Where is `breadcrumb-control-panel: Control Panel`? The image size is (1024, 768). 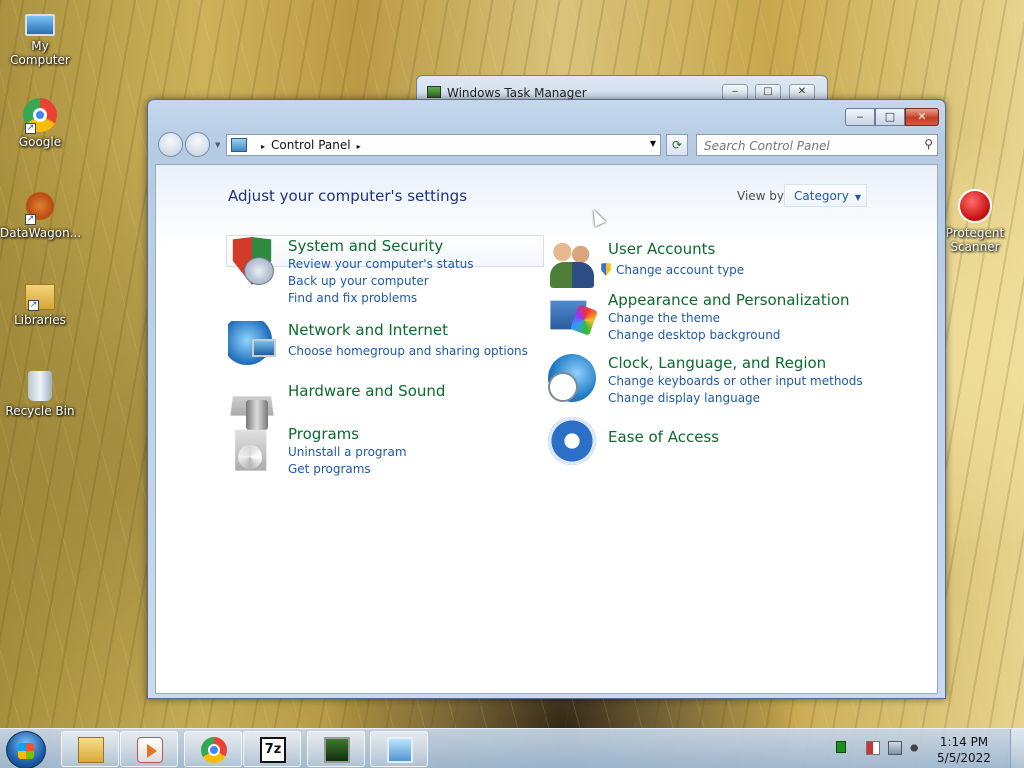
breadcrumb-control-panel: Control Panel is located at coordinates (311, 145).